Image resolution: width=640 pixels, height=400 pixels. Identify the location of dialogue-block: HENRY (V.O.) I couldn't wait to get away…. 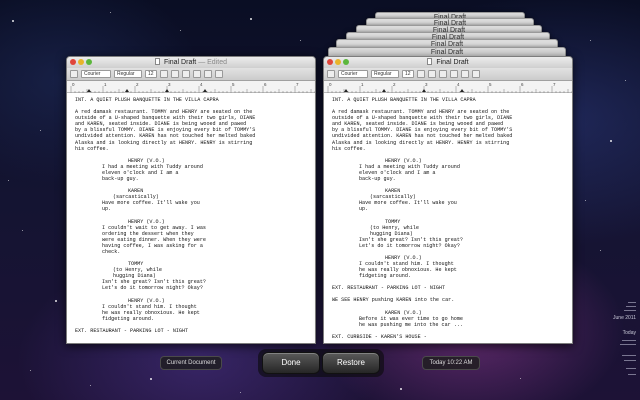
(191, 237).